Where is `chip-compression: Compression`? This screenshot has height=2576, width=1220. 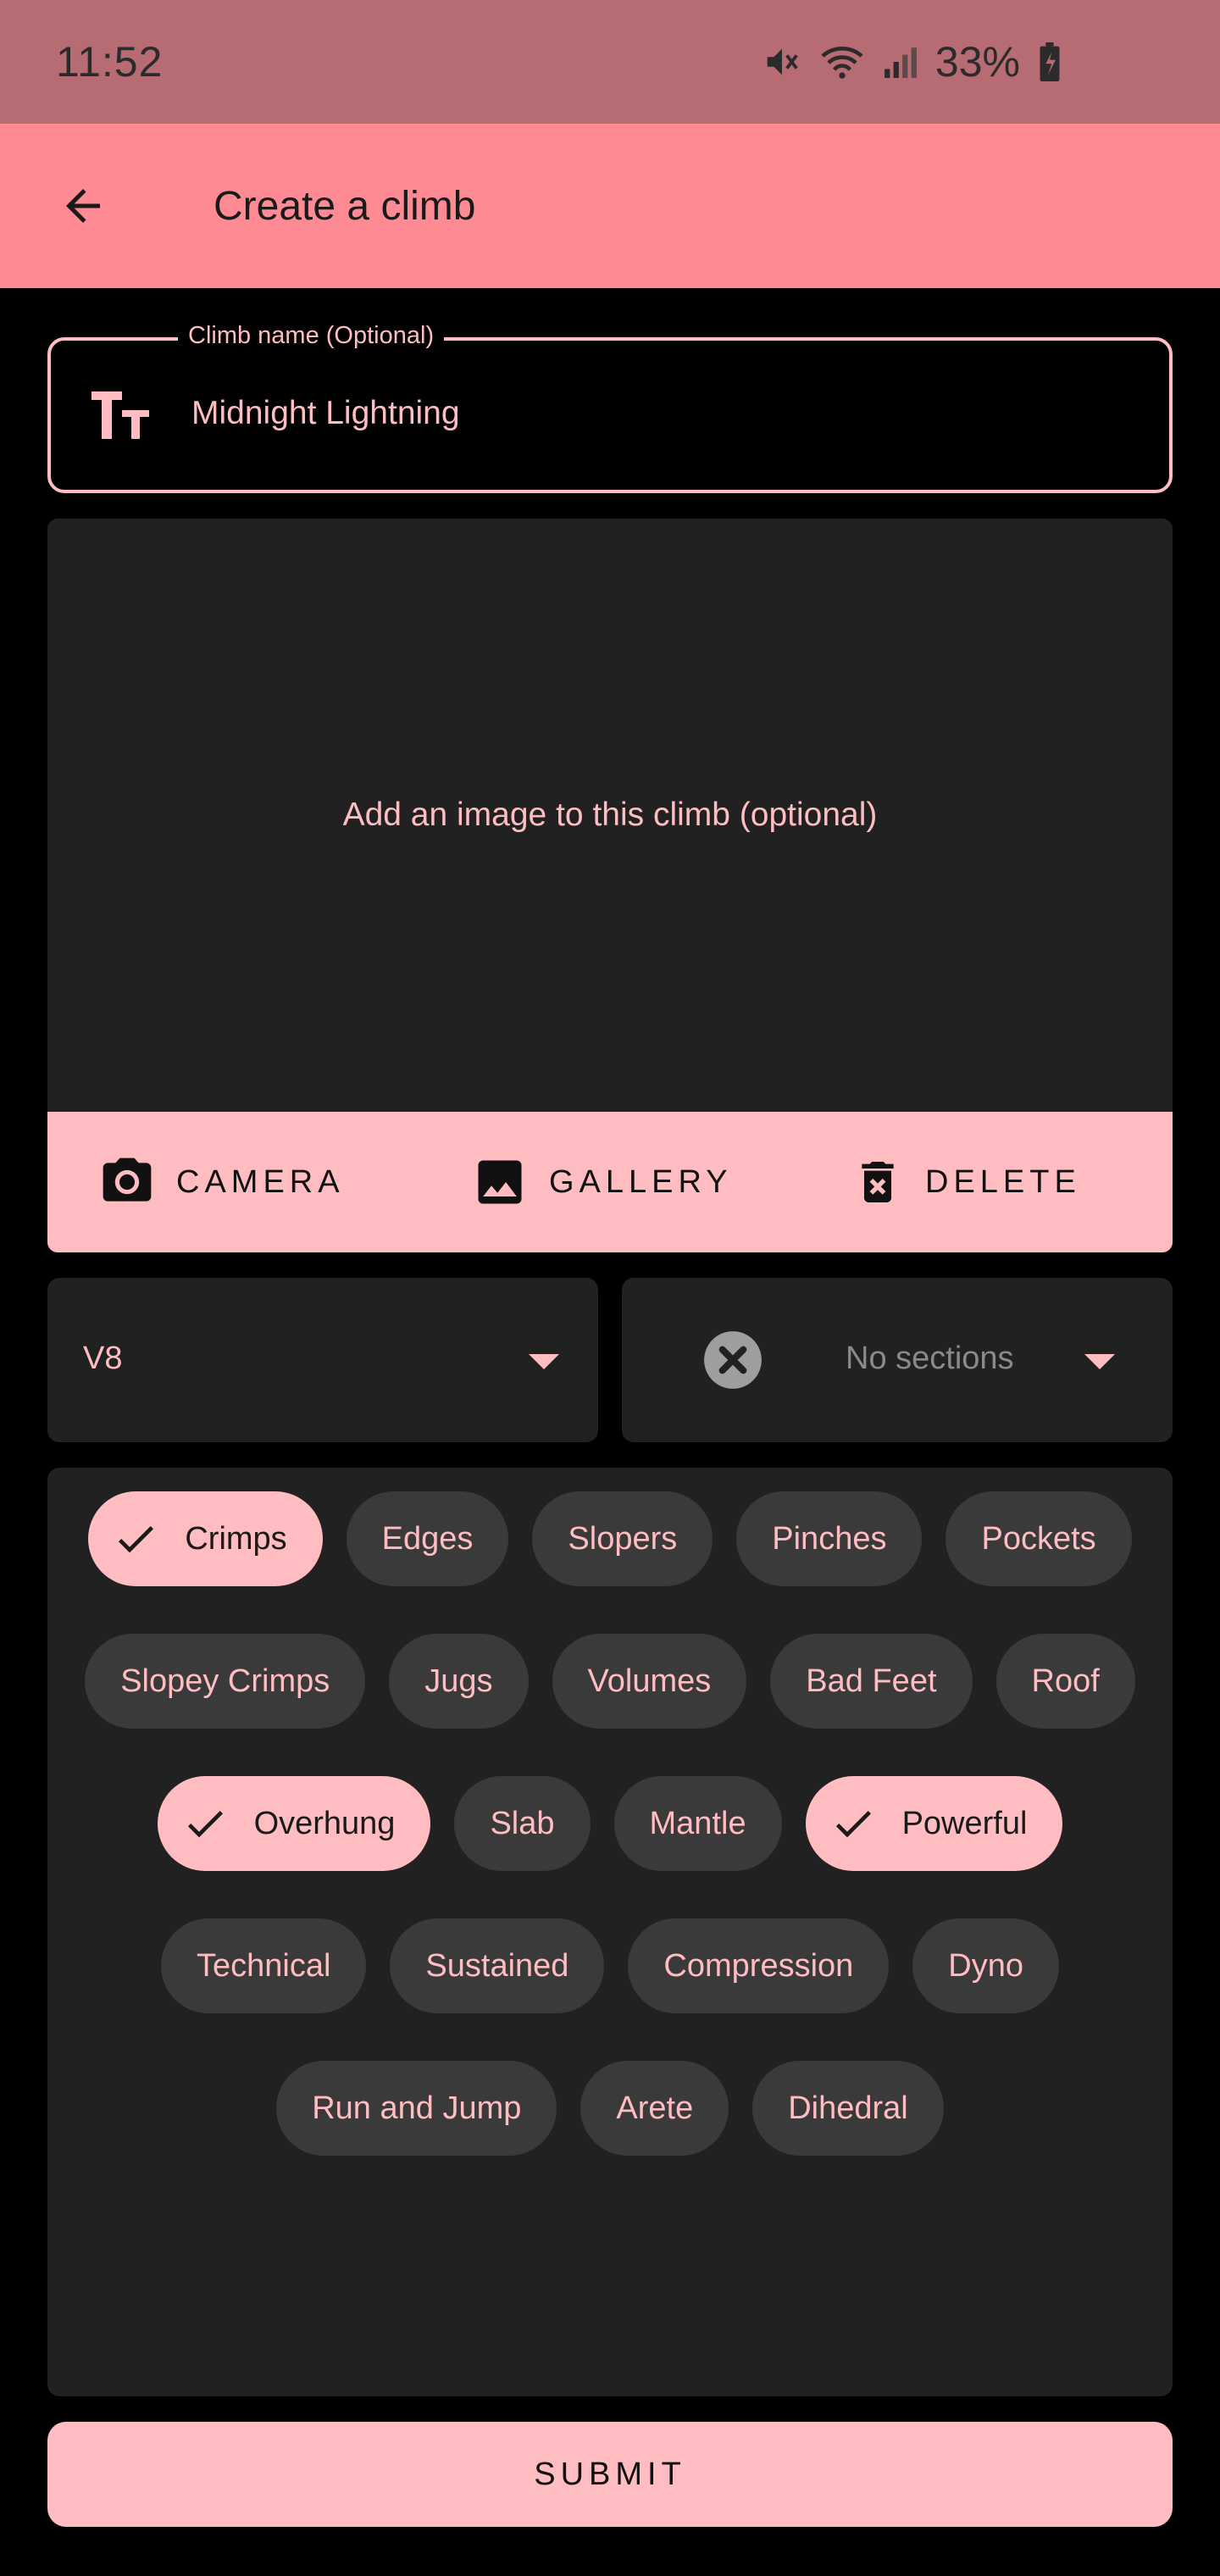
chip-compression: Compression is located at coordinates (759, 1965).